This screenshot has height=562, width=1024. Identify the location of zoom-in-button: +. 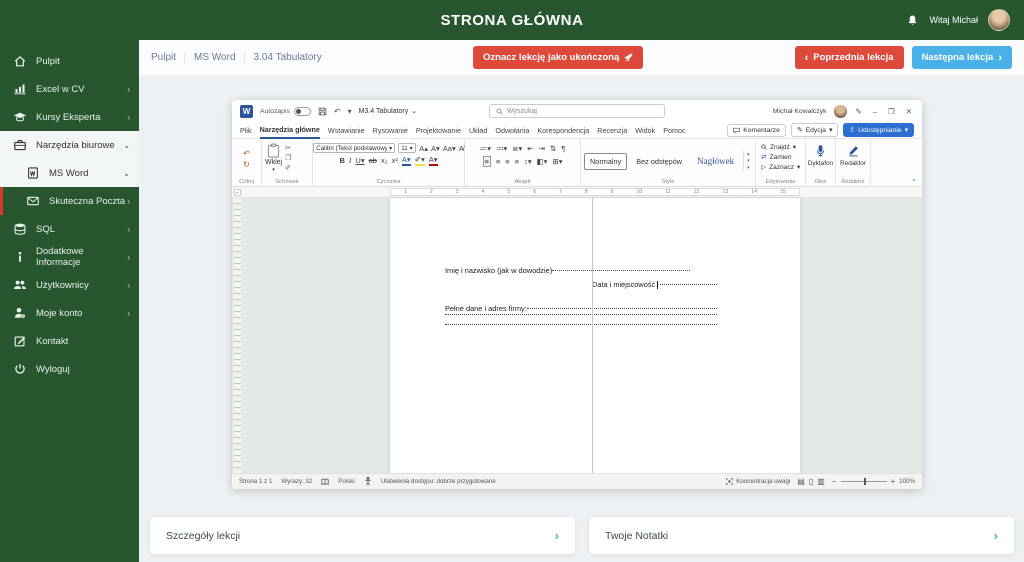
(893, 481).